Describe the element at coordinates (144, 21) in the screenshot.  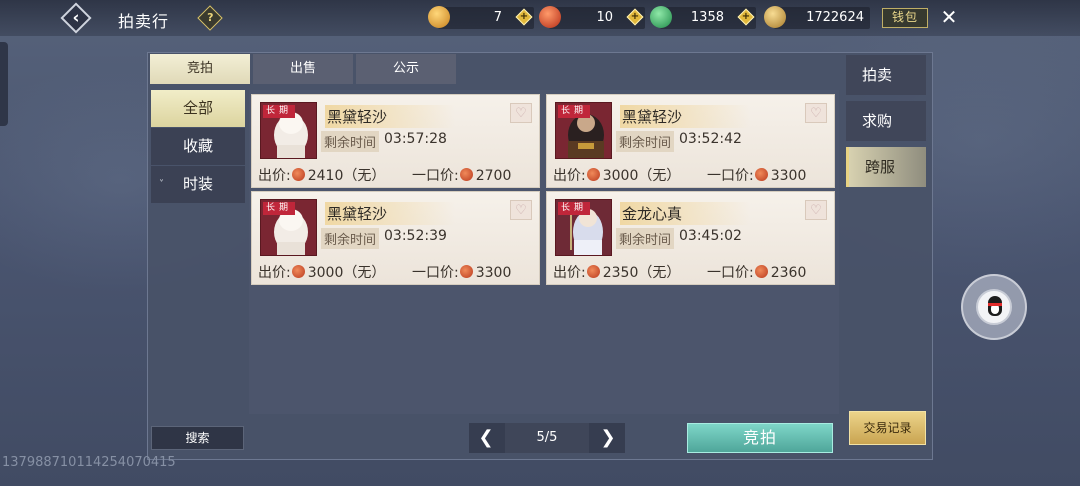
I see `page-title: 拍卖行` at that location.